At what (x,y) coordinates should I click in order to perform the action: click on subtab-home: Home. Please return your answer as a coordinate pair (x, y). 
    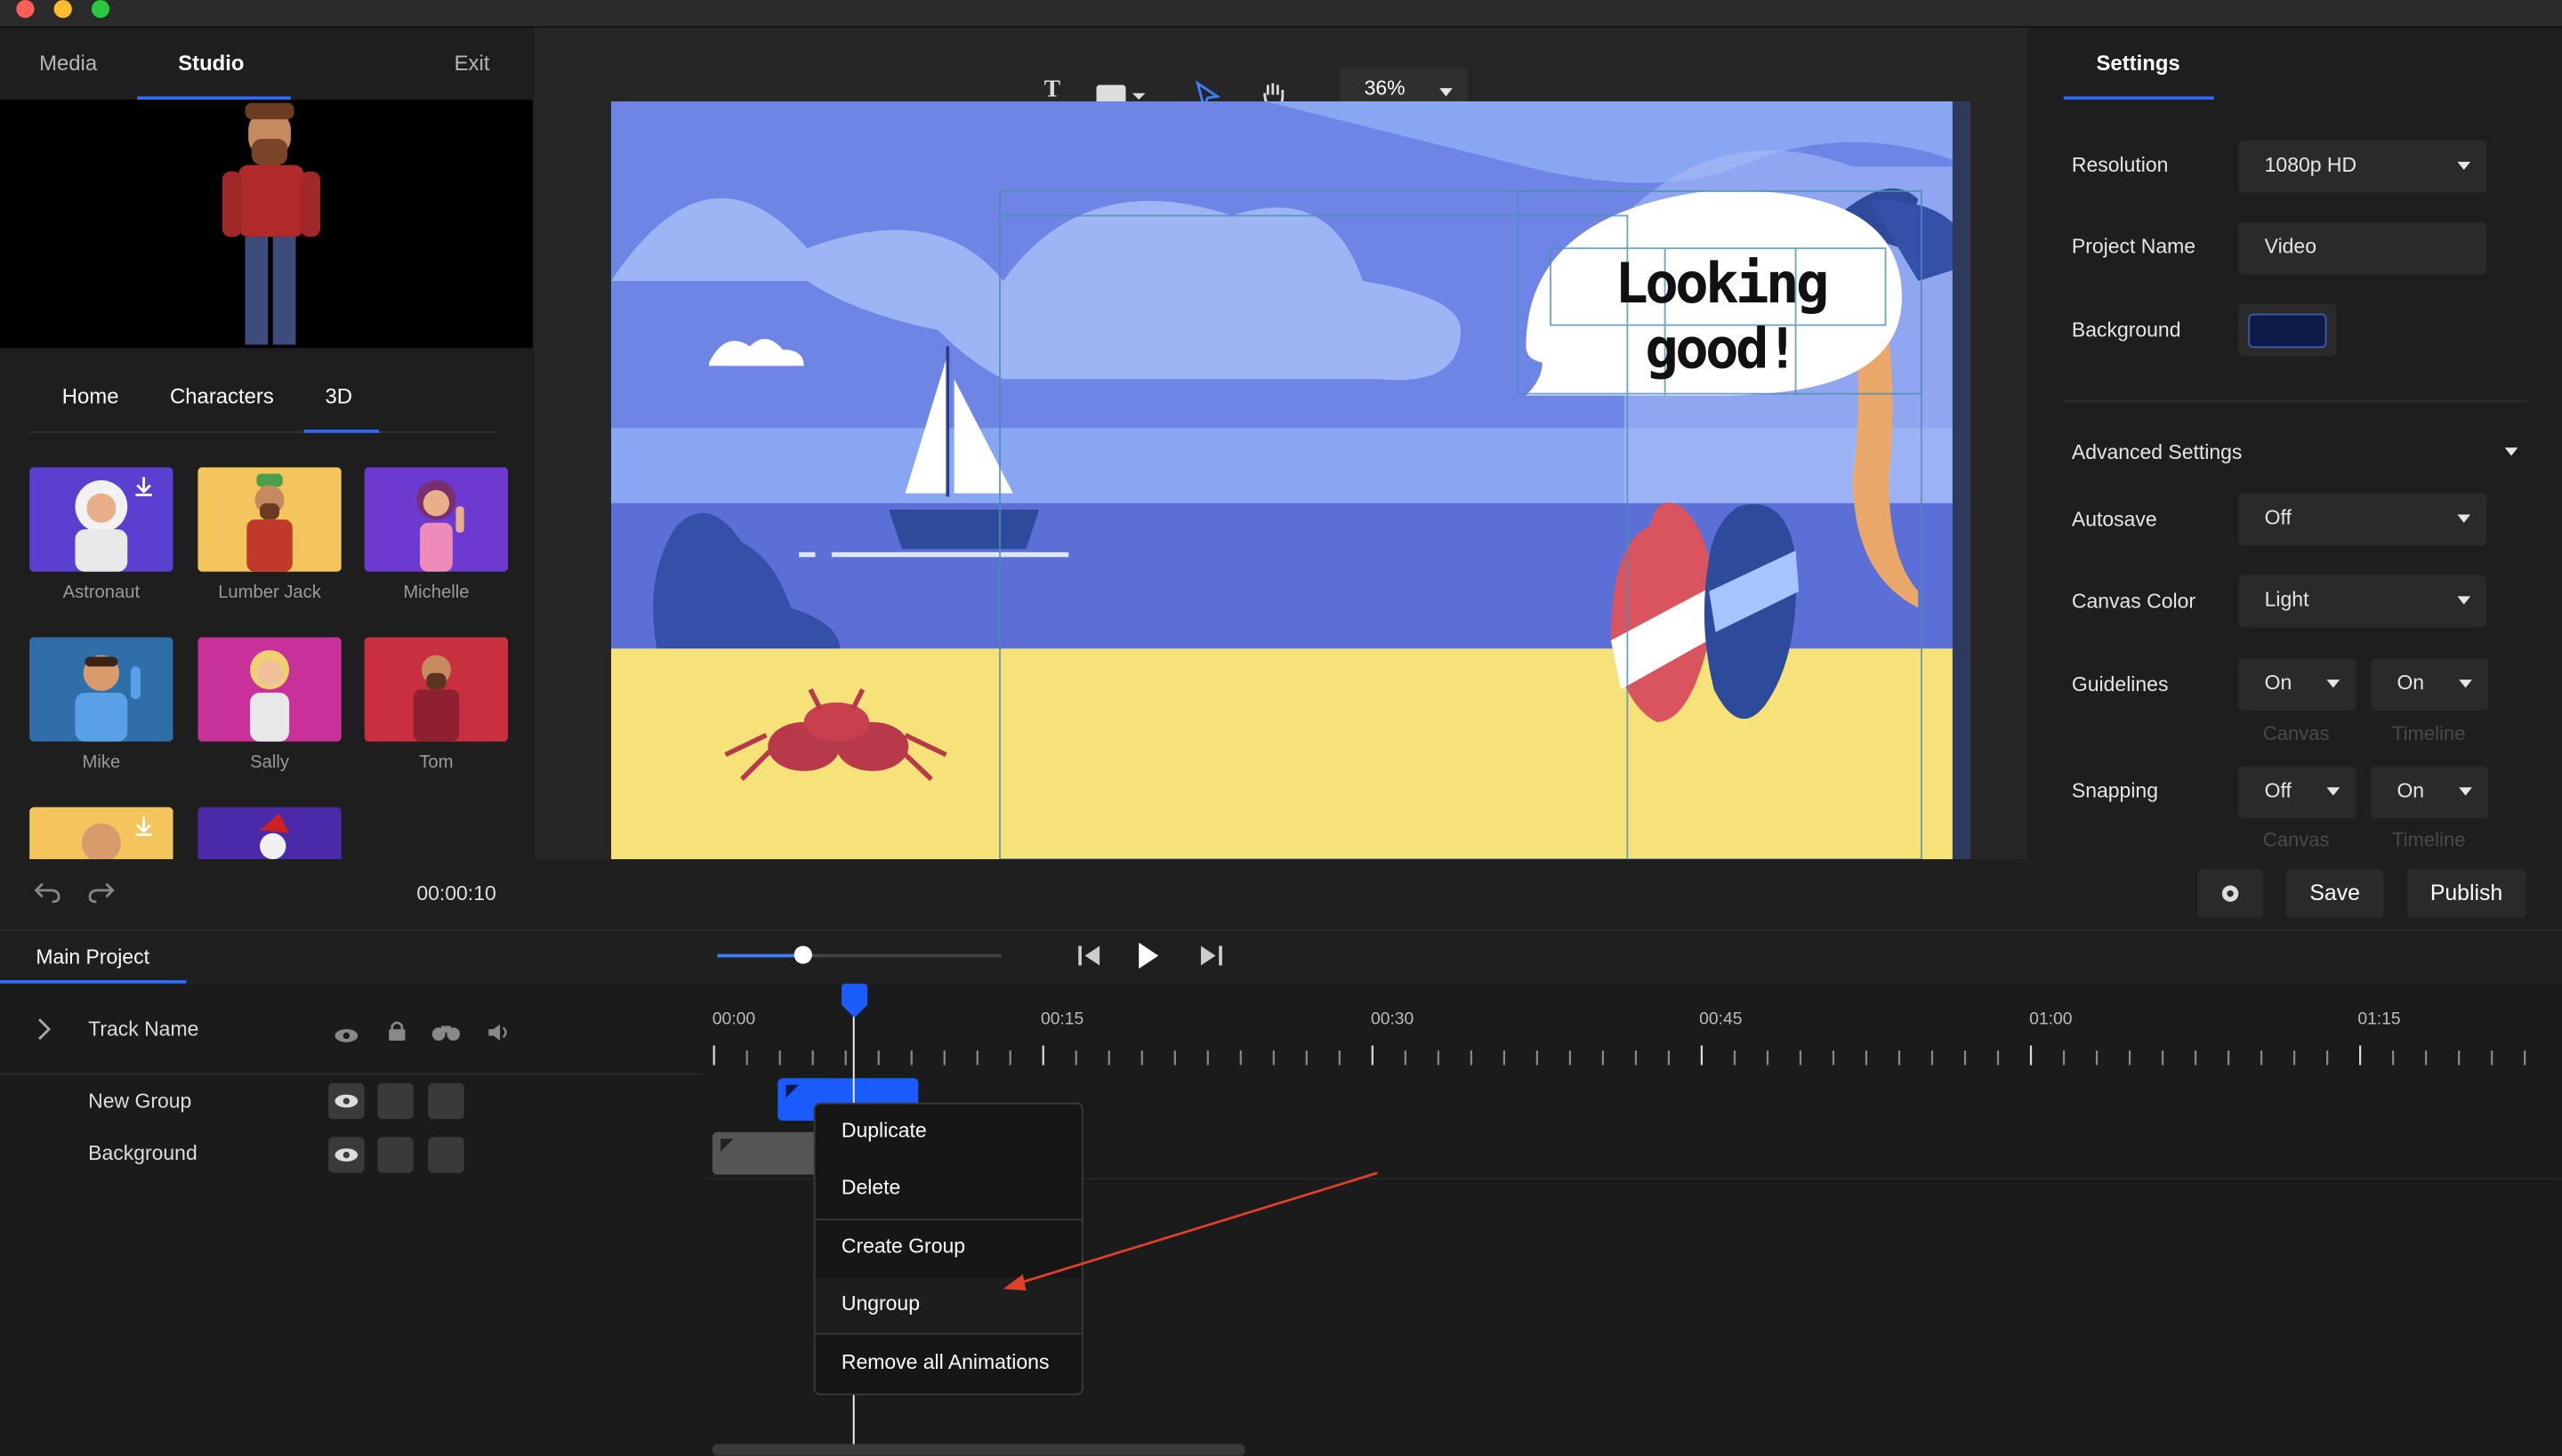
    Looking at the image, I should click on (90, 396).